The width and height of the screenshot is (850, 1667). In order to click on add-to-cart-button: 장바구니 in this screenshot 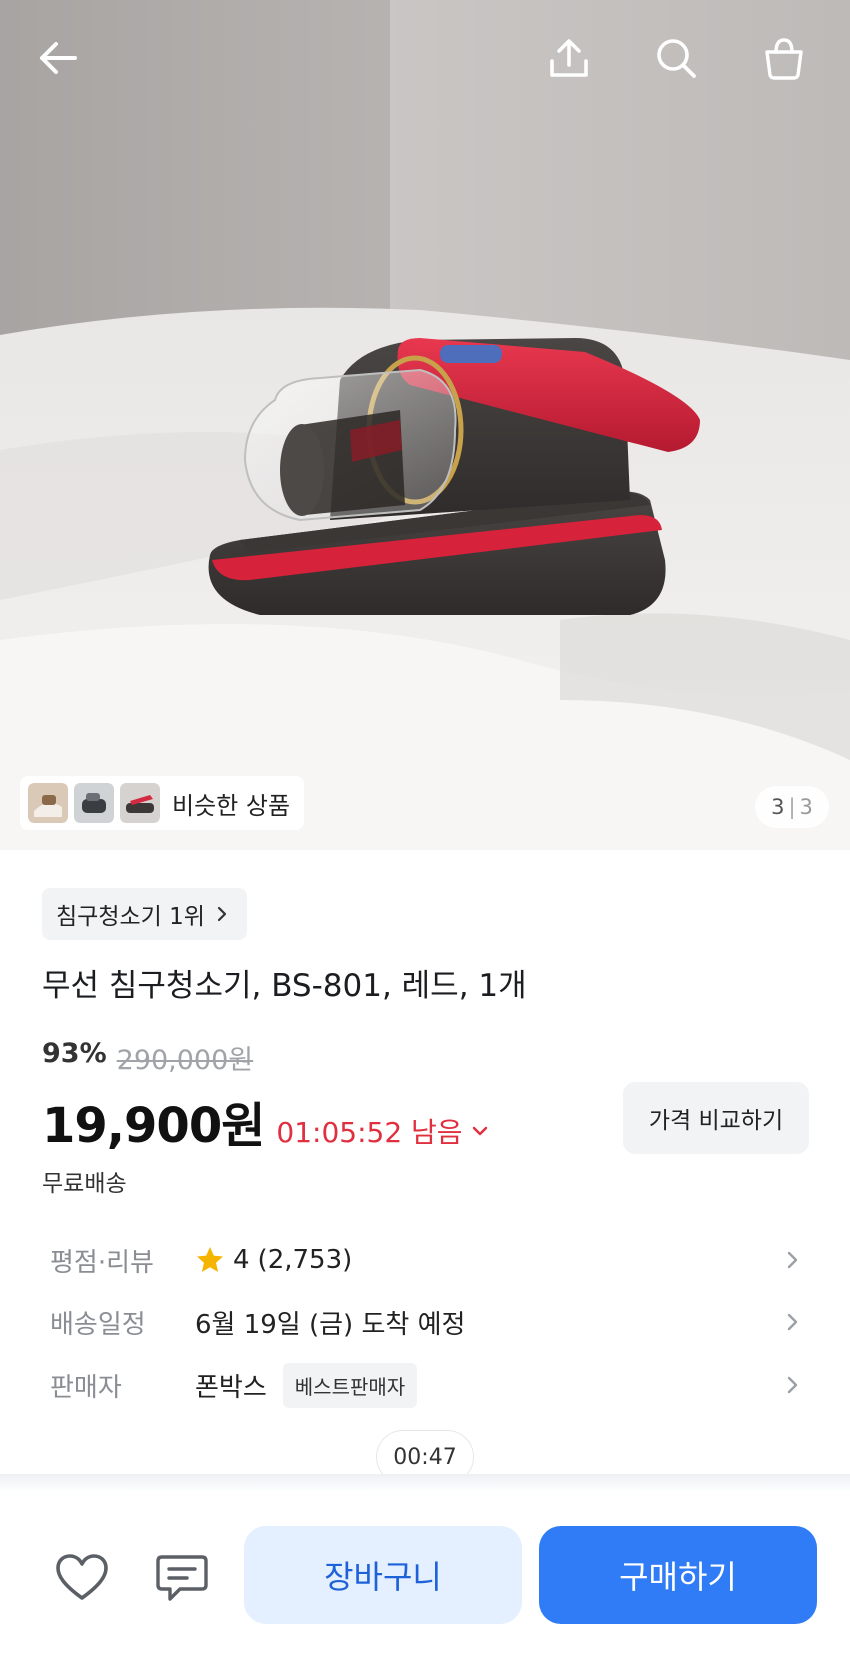, I will do `click(383, 1575)`.